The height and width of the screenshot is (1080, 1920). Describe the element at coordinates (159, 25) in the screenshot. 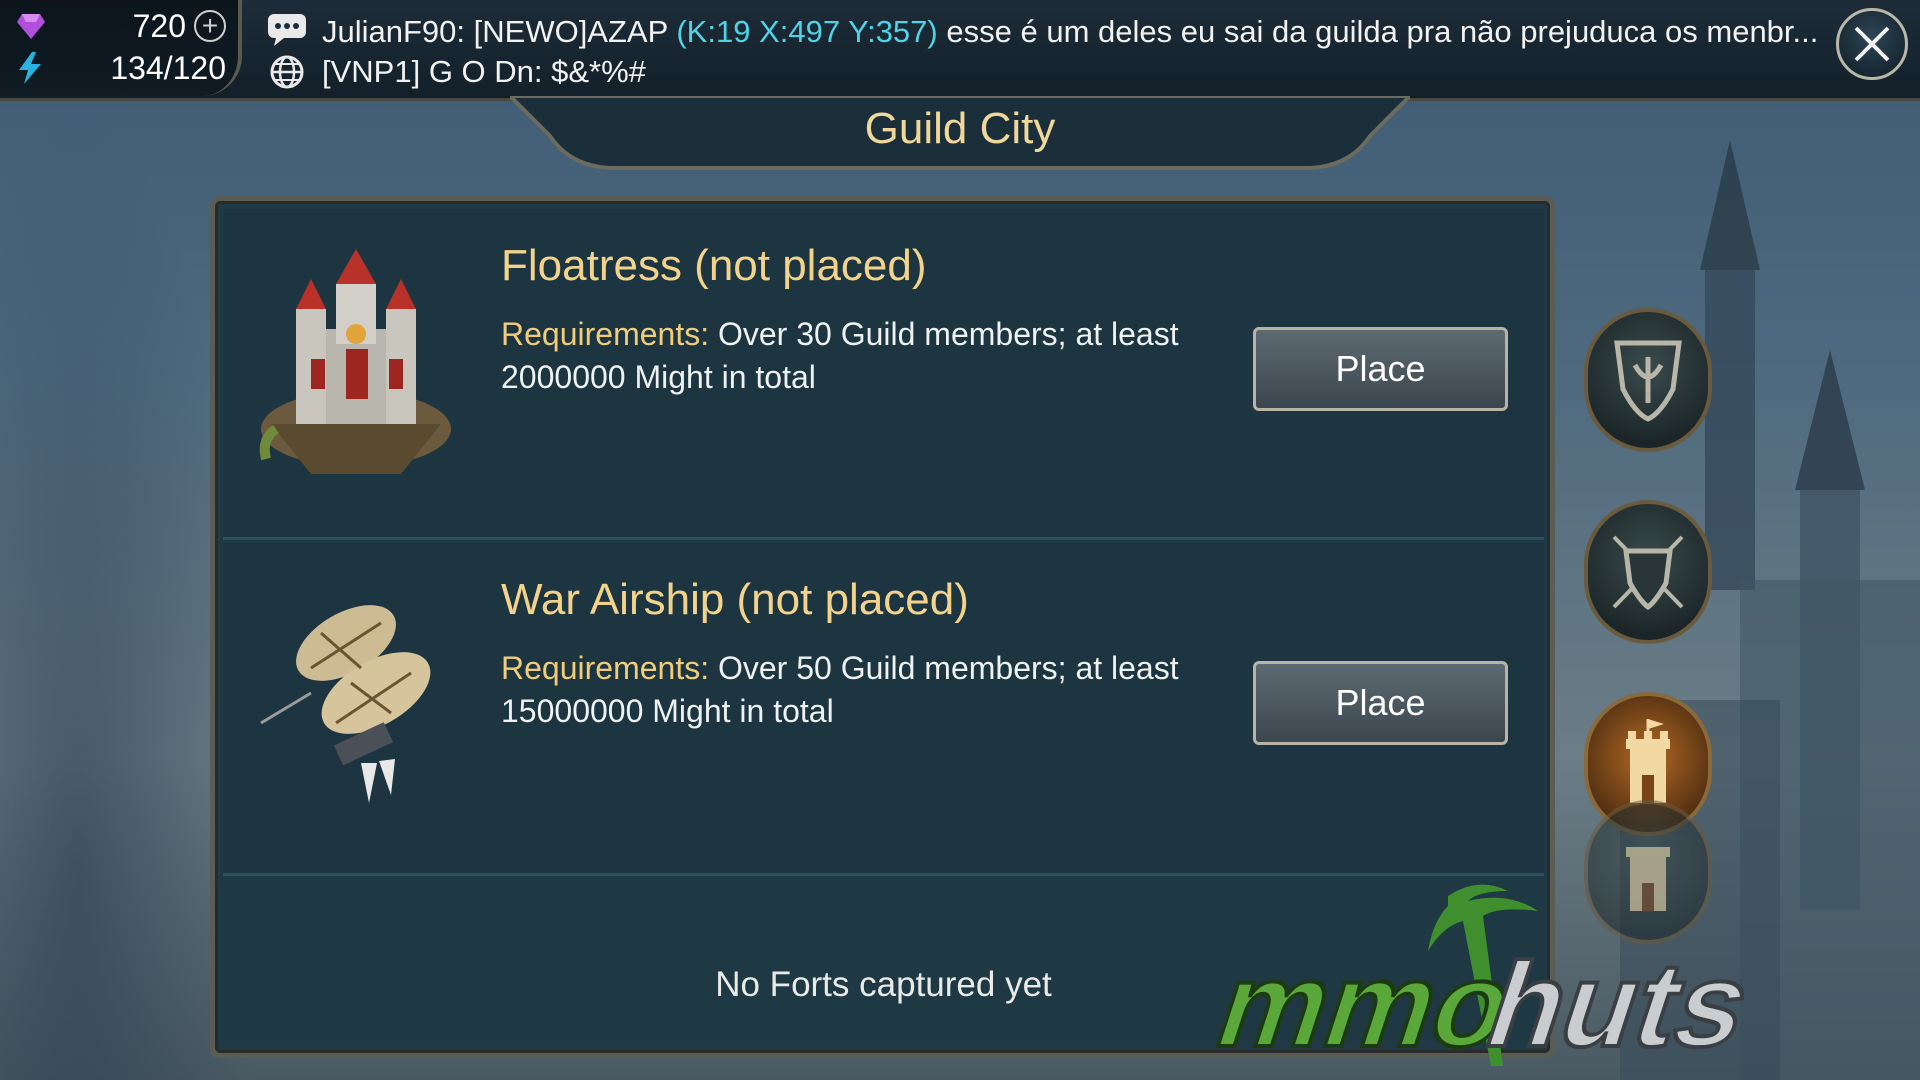

I see `gems-count: 720` at that location.